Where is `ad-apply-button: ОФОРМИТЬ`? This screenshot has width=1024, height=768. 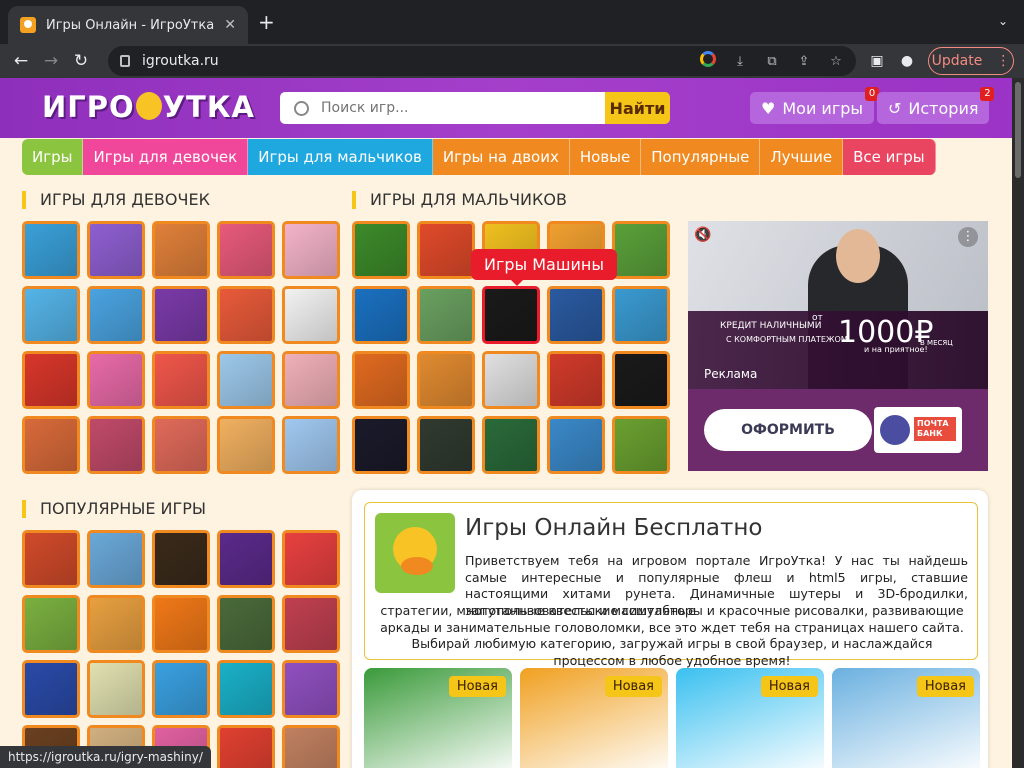 ad-apply-button: ОФОРМИТЬ is located at coordinates (788, 430).